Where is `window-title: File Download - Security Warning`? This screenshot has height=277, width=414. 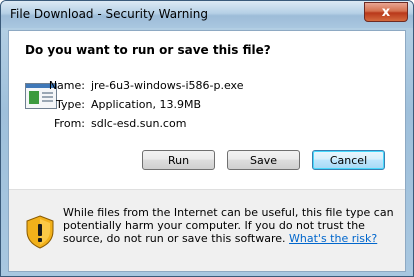 window-title: File Download - Security Warning is located at coordinates (109, 14).